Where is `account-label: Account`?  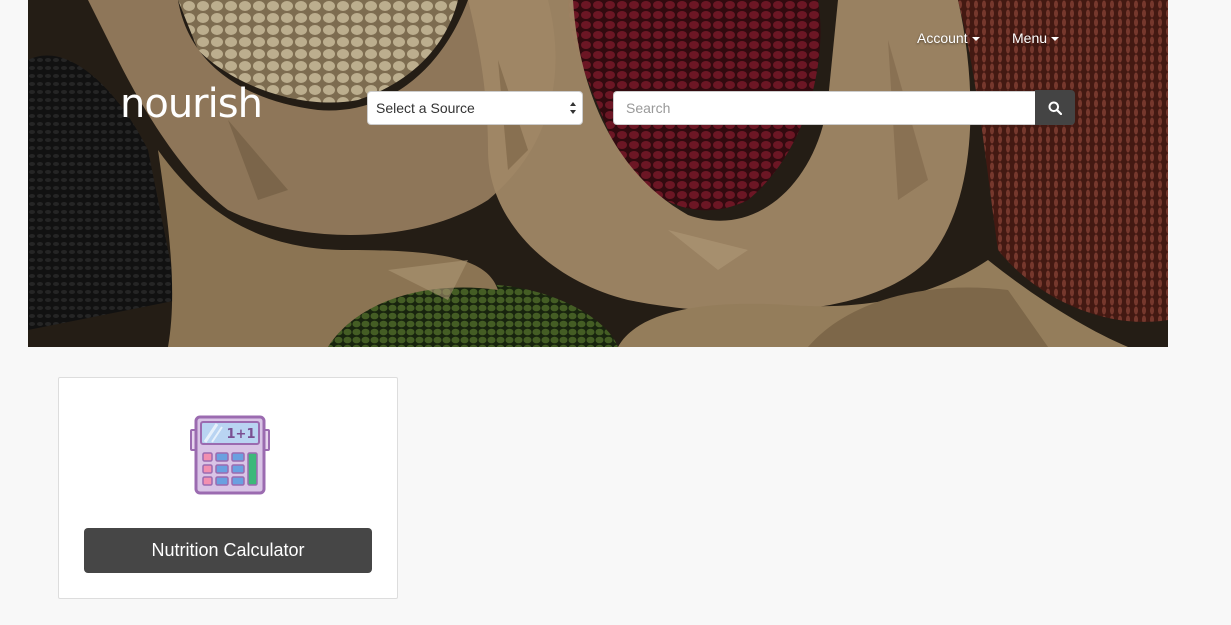 account-label: Account is located at coordinates (942, 38).